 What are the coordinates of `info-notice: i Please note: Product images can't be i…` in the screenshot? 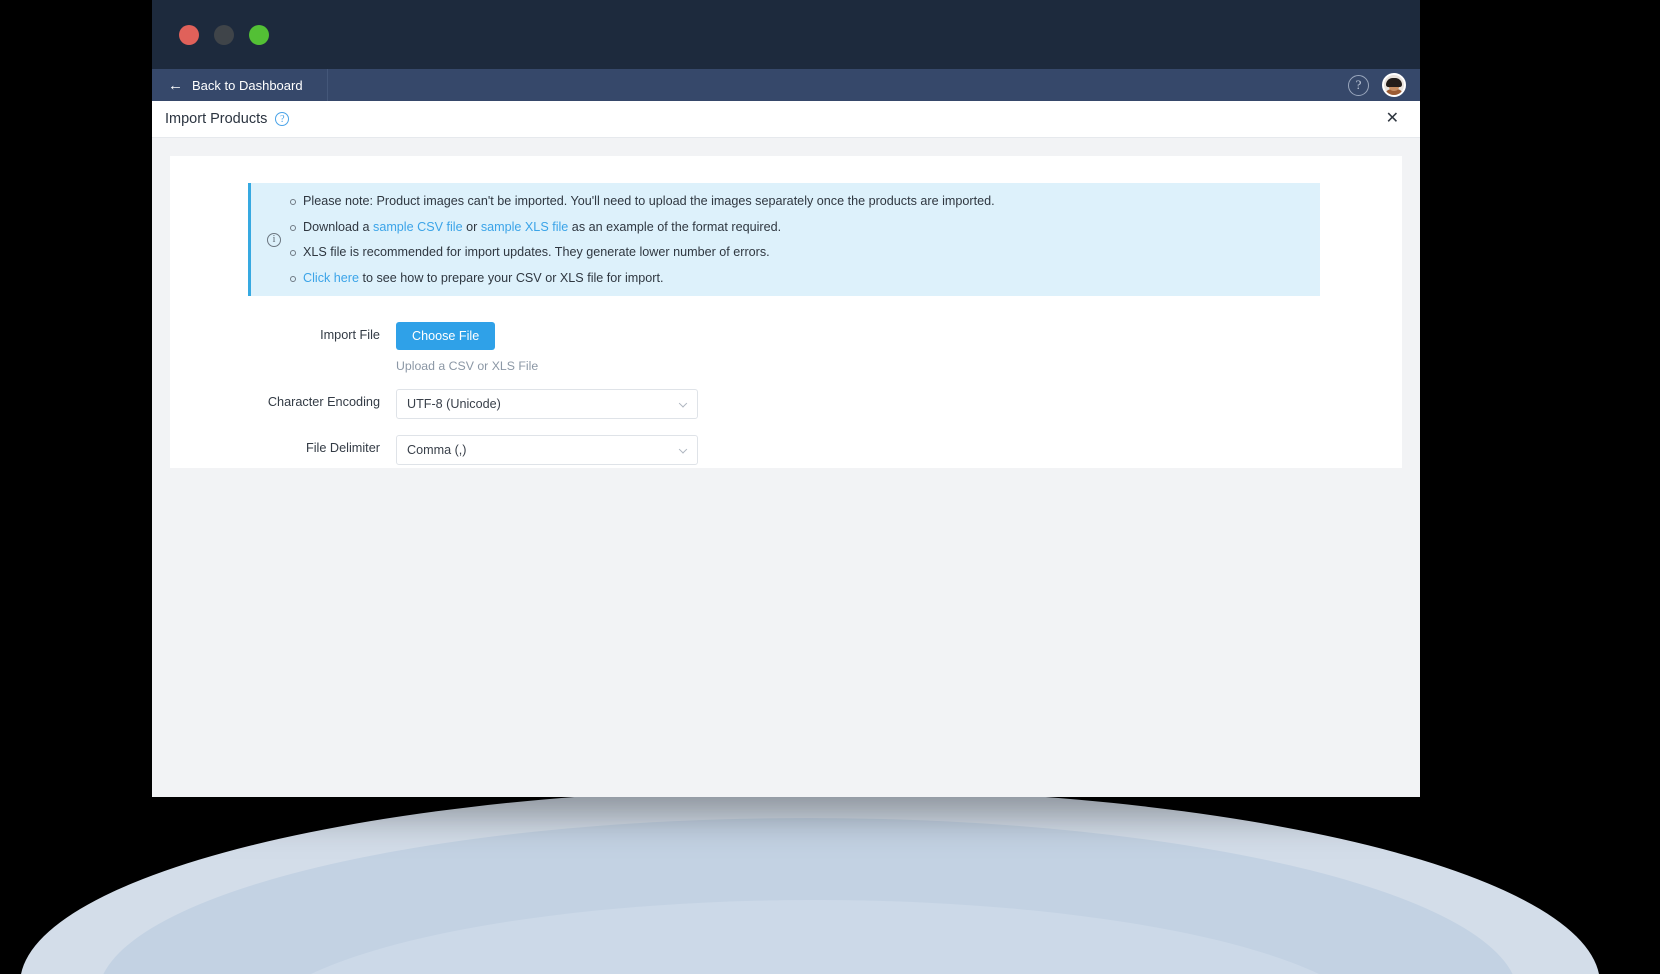 It's located at (784, 240).